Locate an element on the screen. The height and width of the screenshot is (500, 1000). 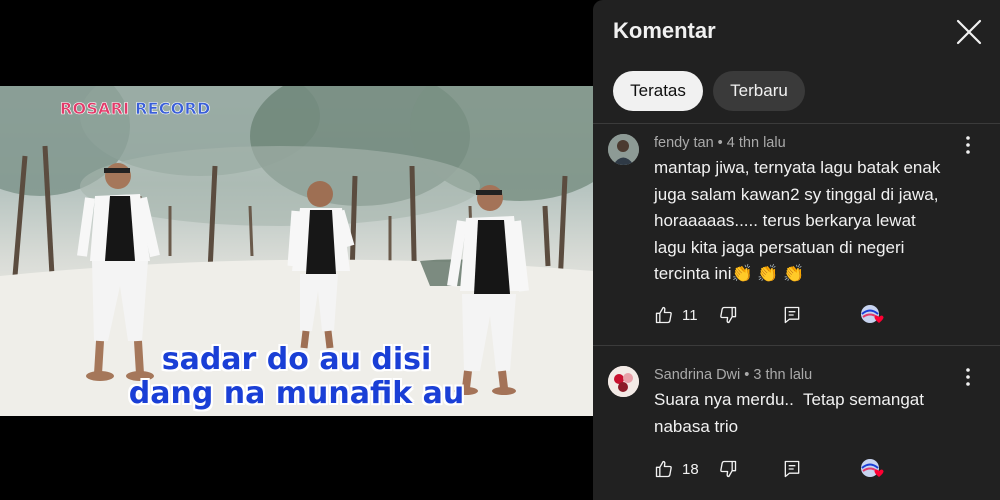
comment-line: horaaaaas..... terus berkarya lewat is located at coordinates (785, 220).